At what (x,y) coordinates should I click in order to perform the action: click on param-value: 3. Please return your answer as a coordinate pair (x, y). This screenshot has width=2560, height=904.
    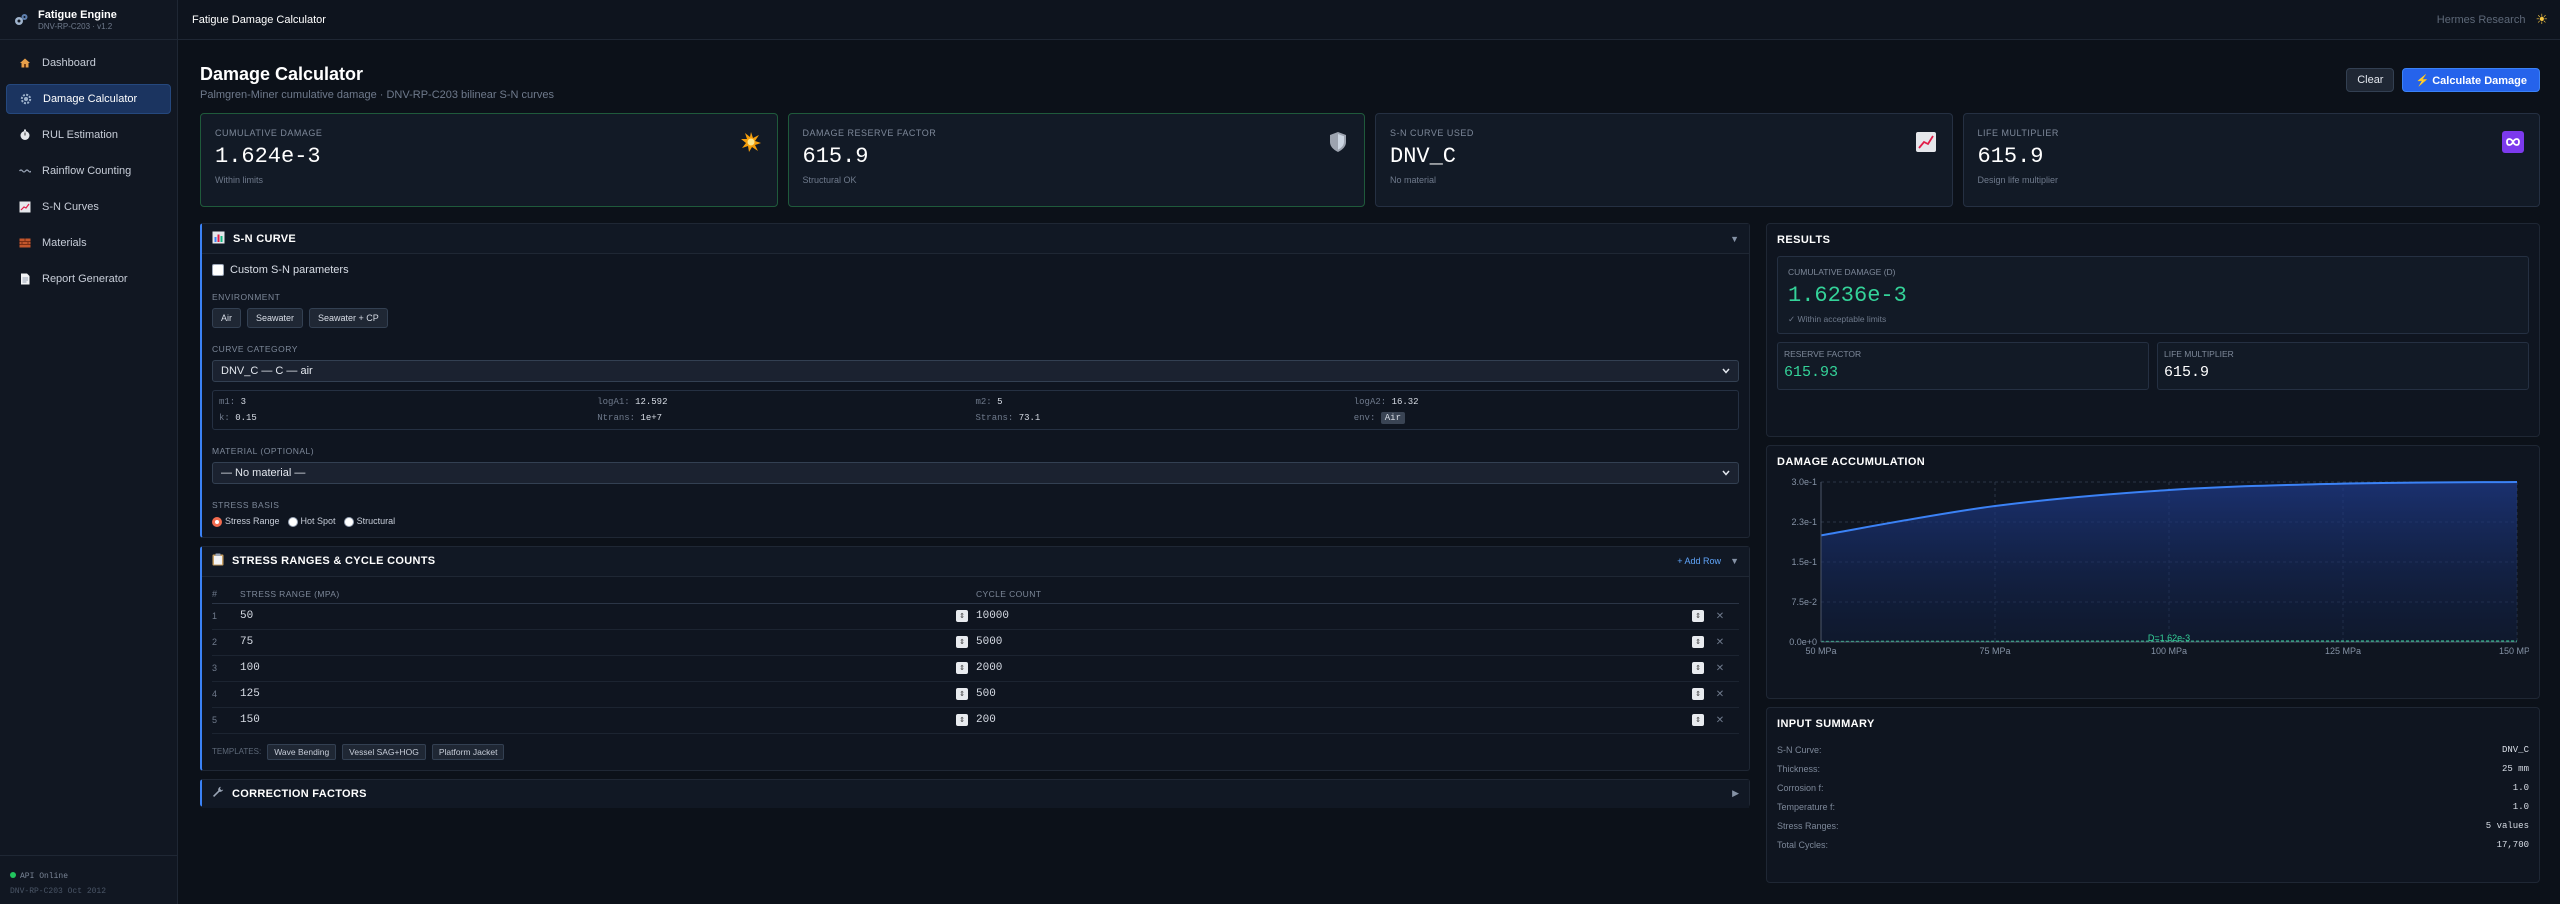
    Looking at the image, I should click on (243, 402).